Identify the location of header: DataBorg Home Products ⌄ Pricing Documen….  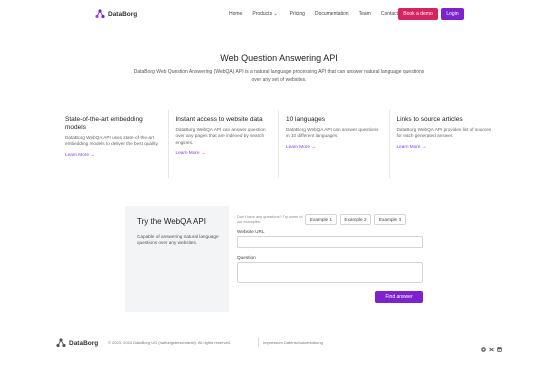
(279, 15).